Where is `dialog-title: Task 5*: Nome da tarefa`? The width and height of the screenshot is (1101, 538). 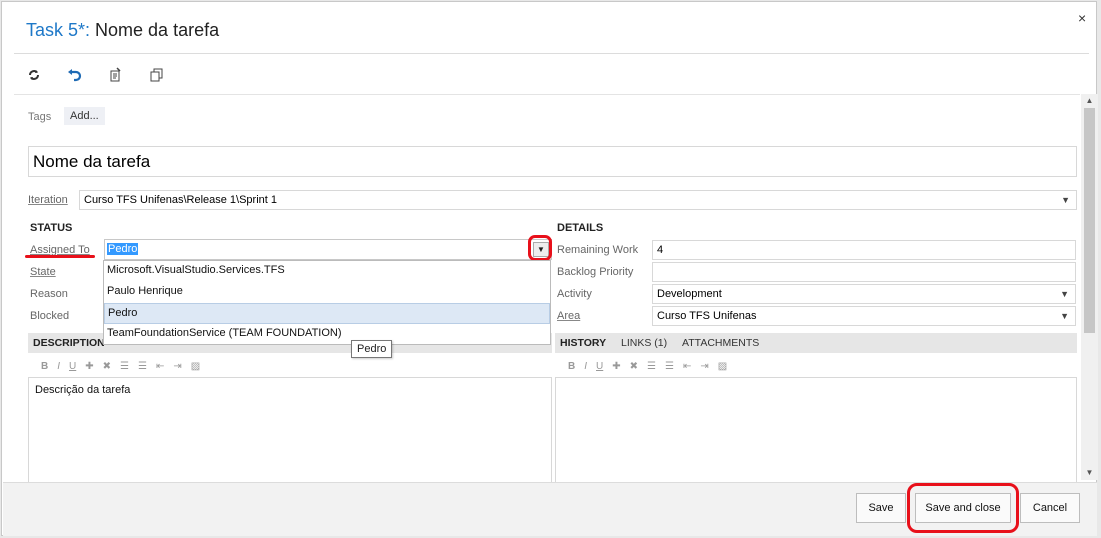 dialog-title: Task 5*: Nome da tarefa is located at coordinates (122, 30).